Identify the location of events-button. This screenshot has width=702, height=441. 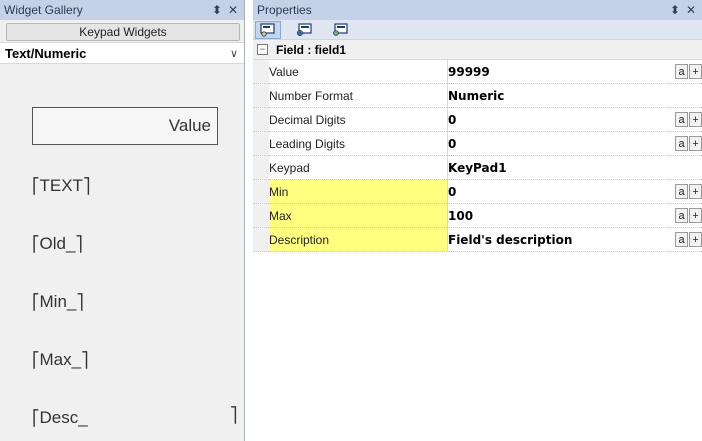
(304, 30).